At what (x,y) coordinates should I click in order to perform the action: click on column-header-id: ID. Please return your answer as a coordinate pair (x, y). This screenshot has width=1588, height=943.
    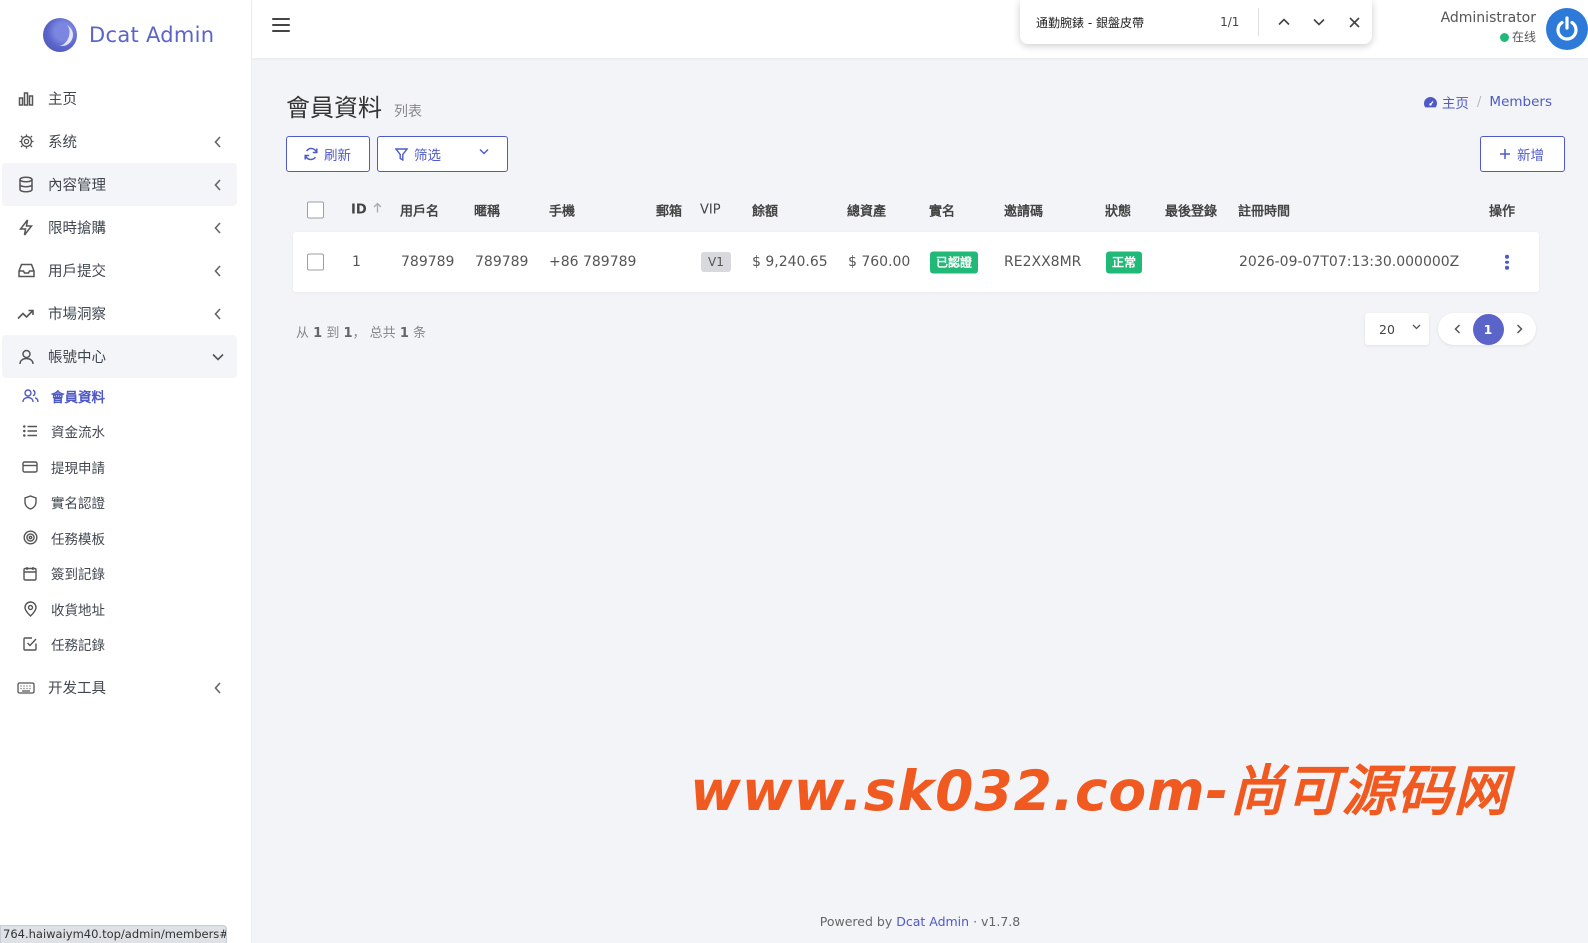
    Looking at the image, I should click on (366, 210).